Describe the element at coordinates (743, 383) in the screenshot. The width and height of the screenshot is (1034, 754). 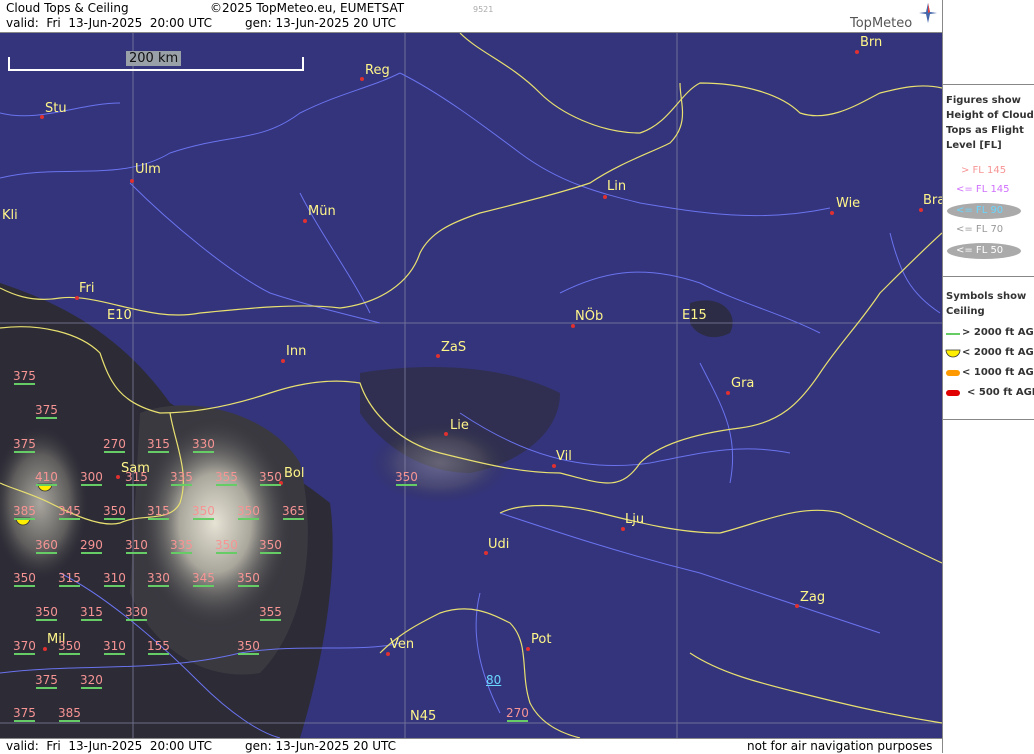
I see `city-label-gra: Gra` at that location.